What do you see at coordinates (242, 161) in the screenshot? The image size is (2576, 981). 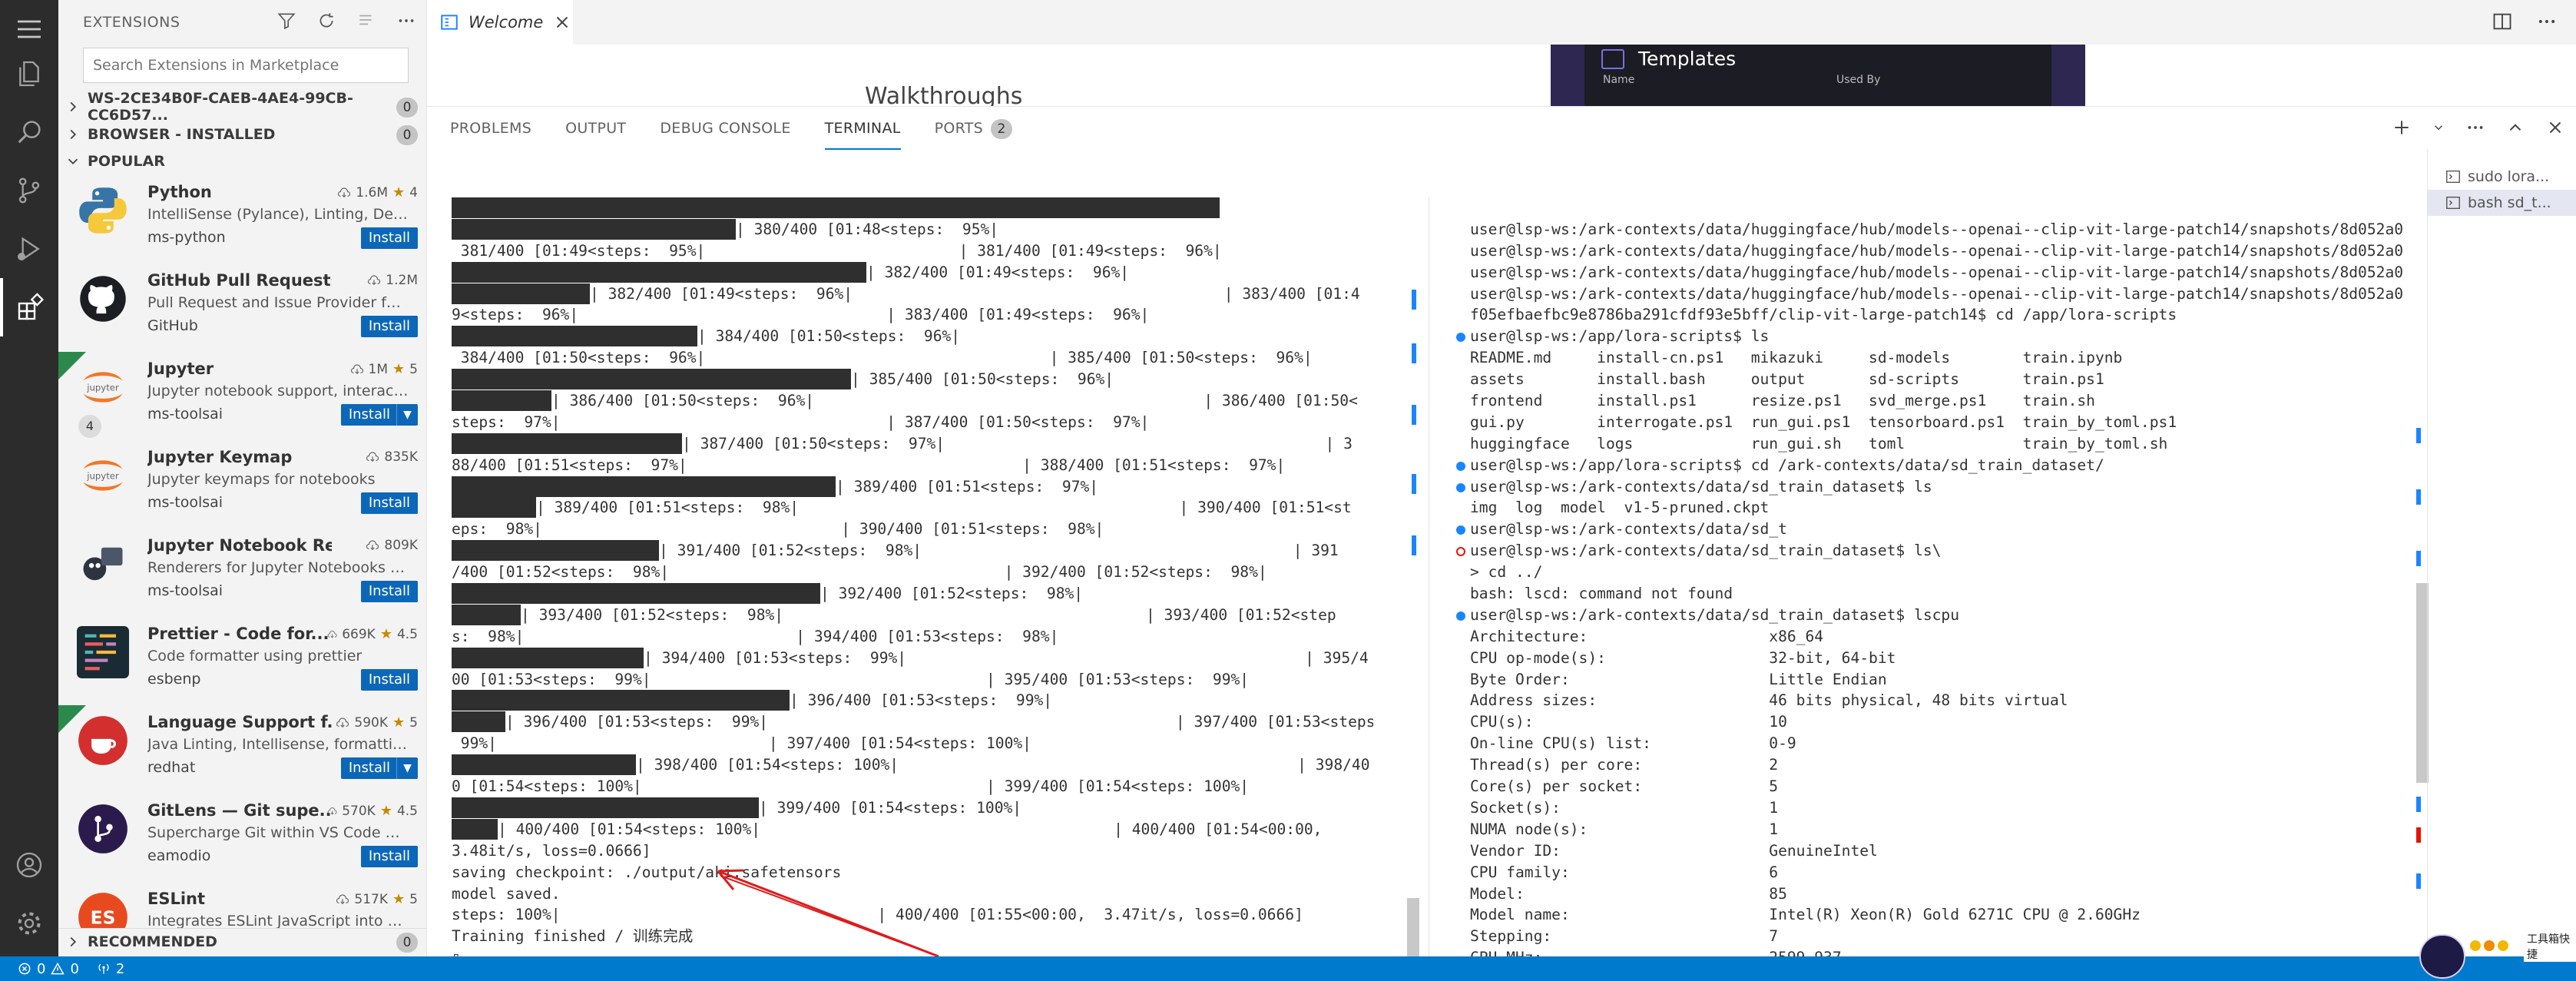 I see `section-popular: POPULAR` at bounding box center [242, 161].